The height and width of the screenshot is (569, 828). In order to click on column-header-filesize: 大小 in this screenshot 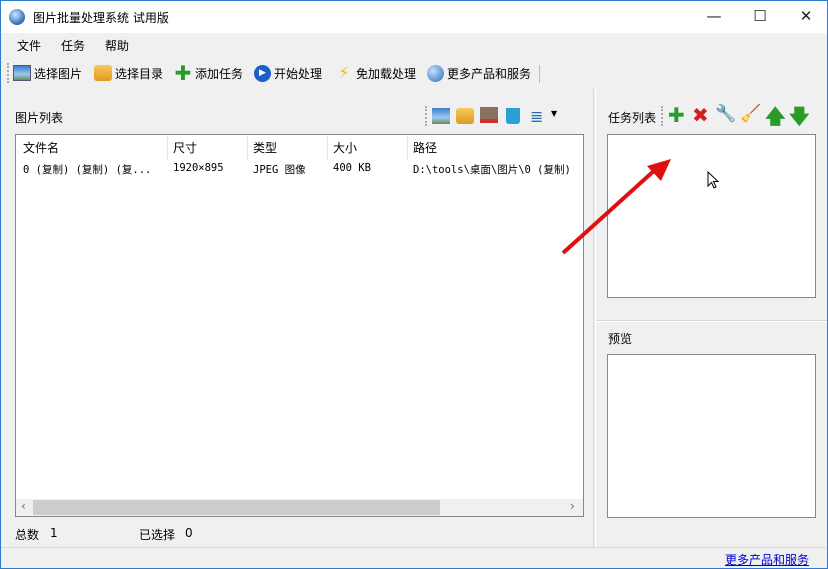, I will do `click(345, 147)`.